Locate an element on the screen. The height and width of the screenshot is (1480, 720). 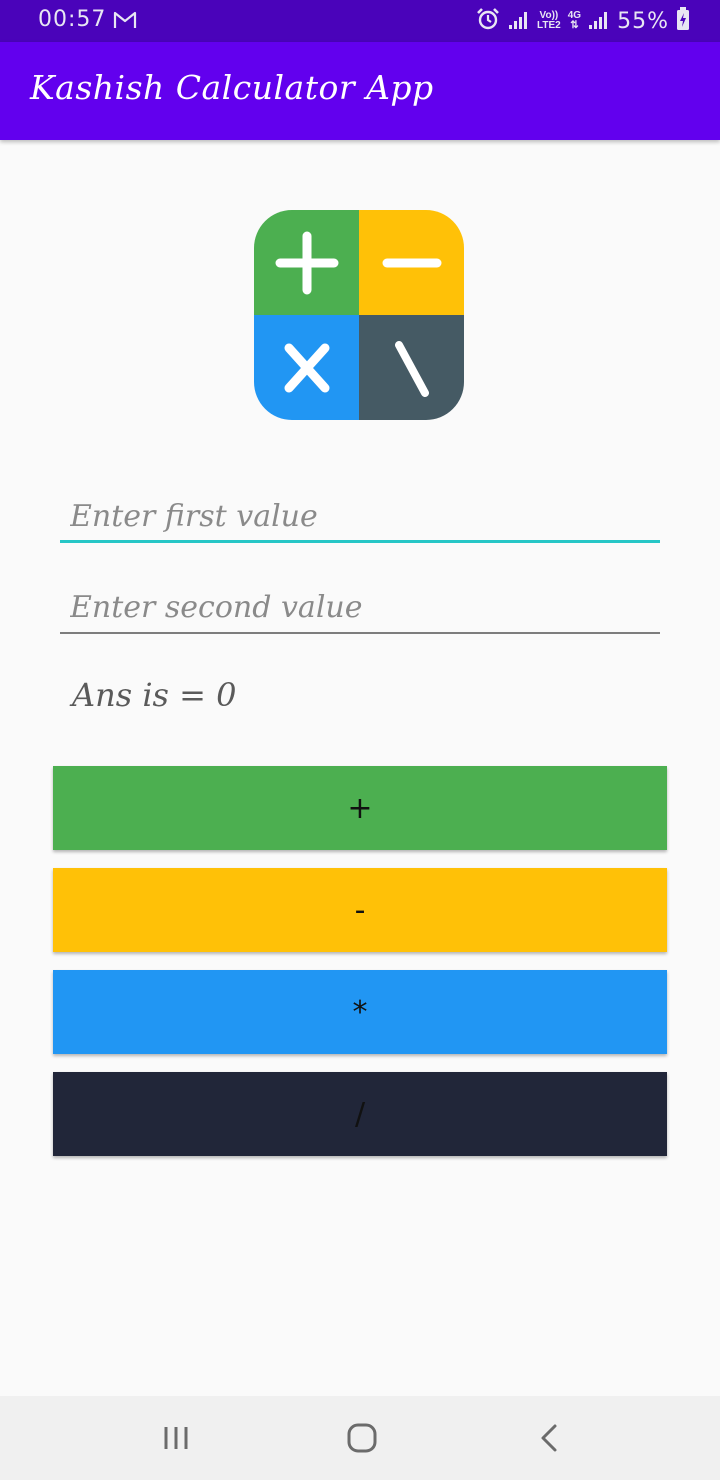
multiply-button: * is located at coordinates (360, 1012).